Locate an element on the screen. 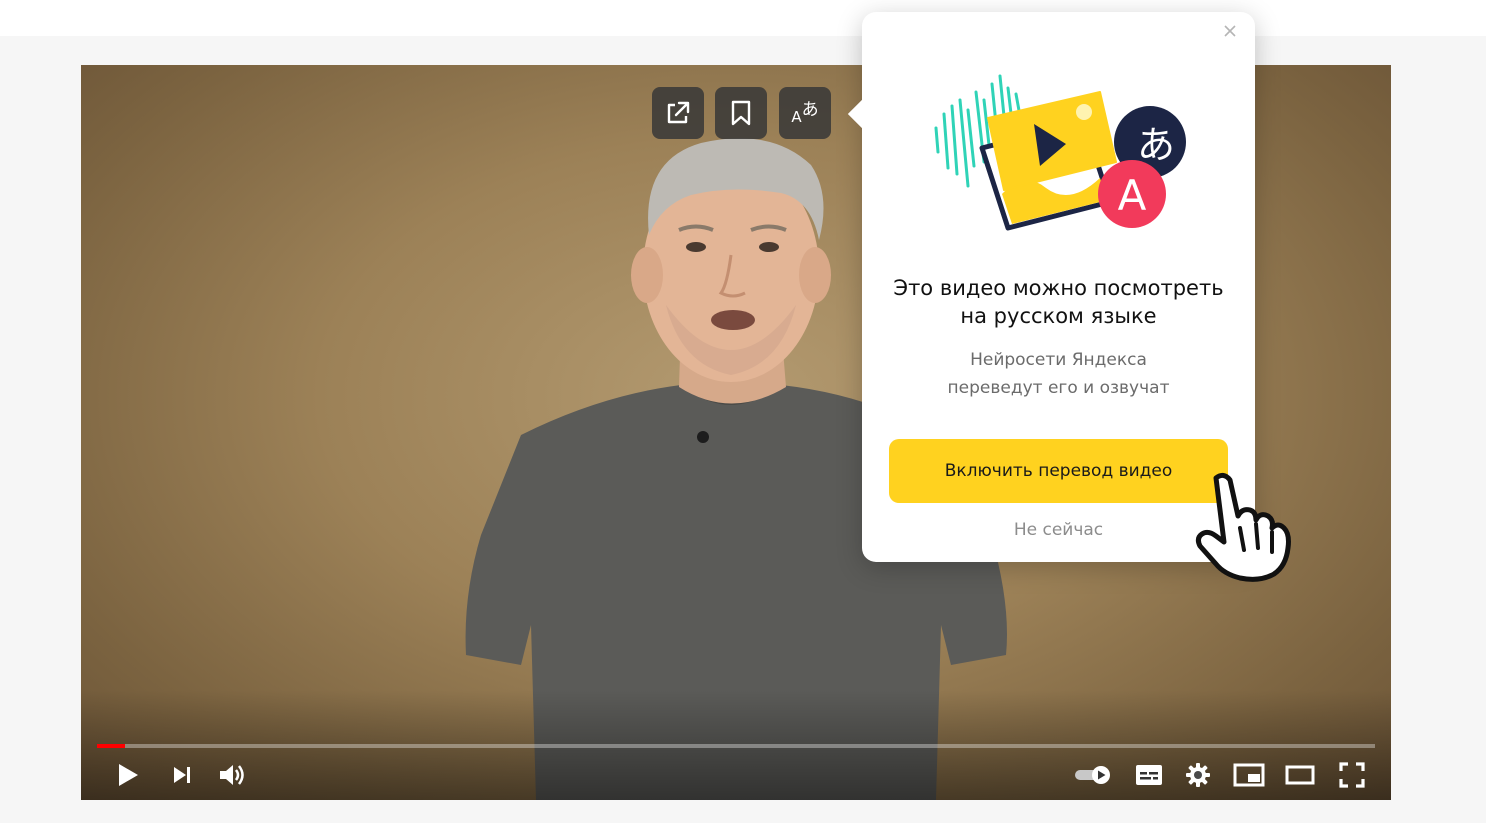 Image resolution: width=1486 pixels, height=823 pixels. video-translation-illustration: あ A is located at coordinates (1060, 152).